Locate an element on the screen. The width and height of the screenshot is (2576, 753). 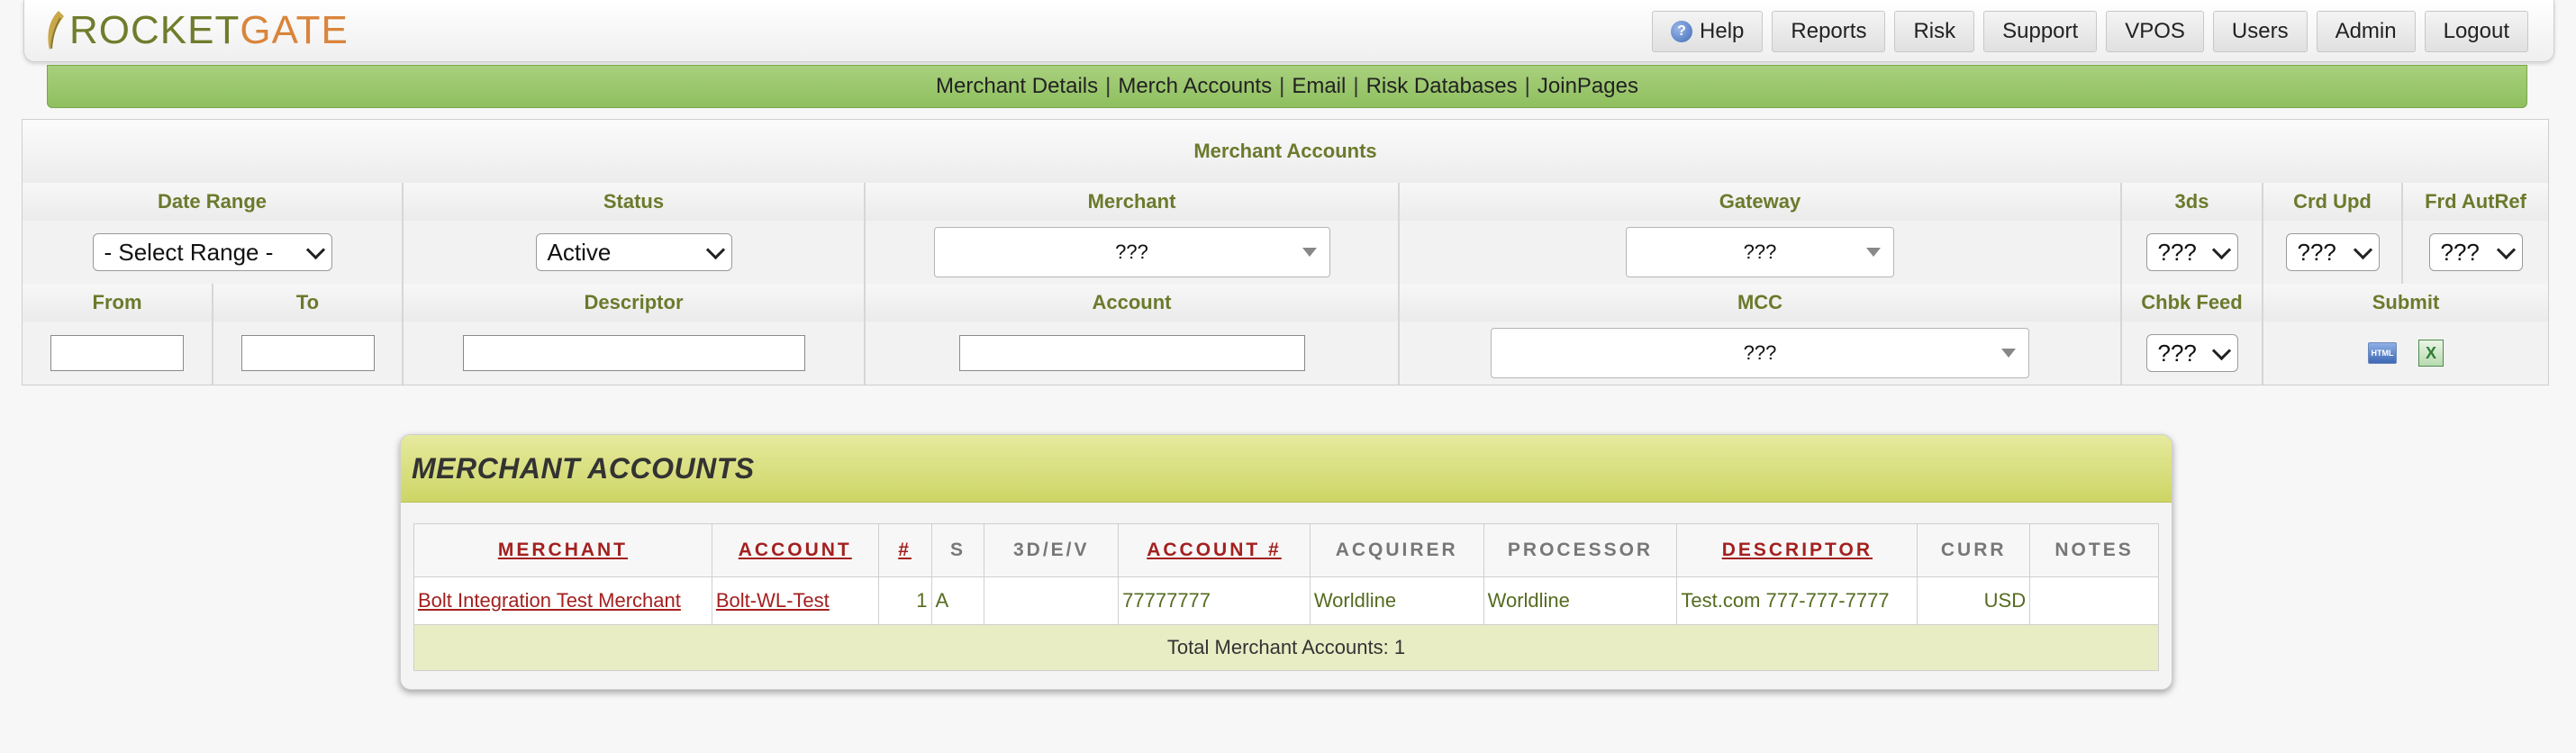
status-select: Active is located at coordinates (633, 252).